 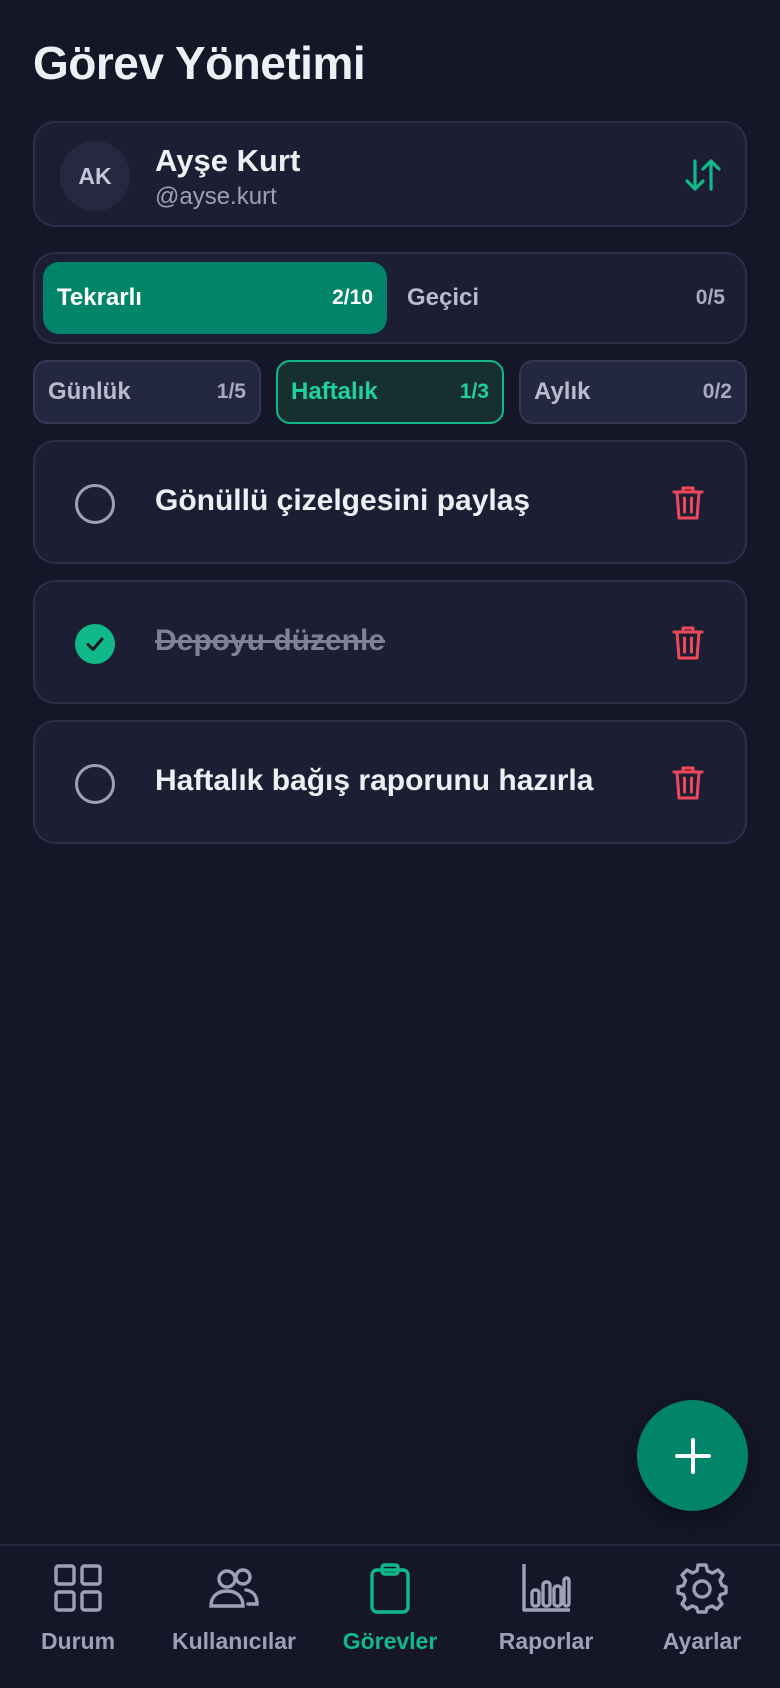 I want to click on nav-label: Görevler, so click(x=390, y=1641).